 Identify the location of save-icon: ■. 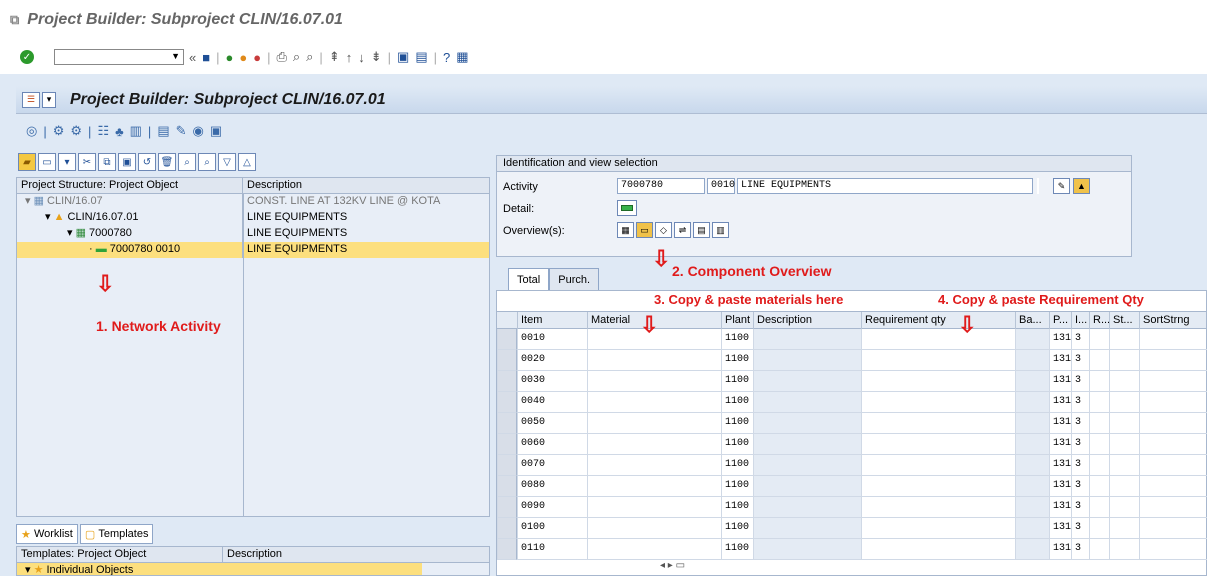
(206, 57).